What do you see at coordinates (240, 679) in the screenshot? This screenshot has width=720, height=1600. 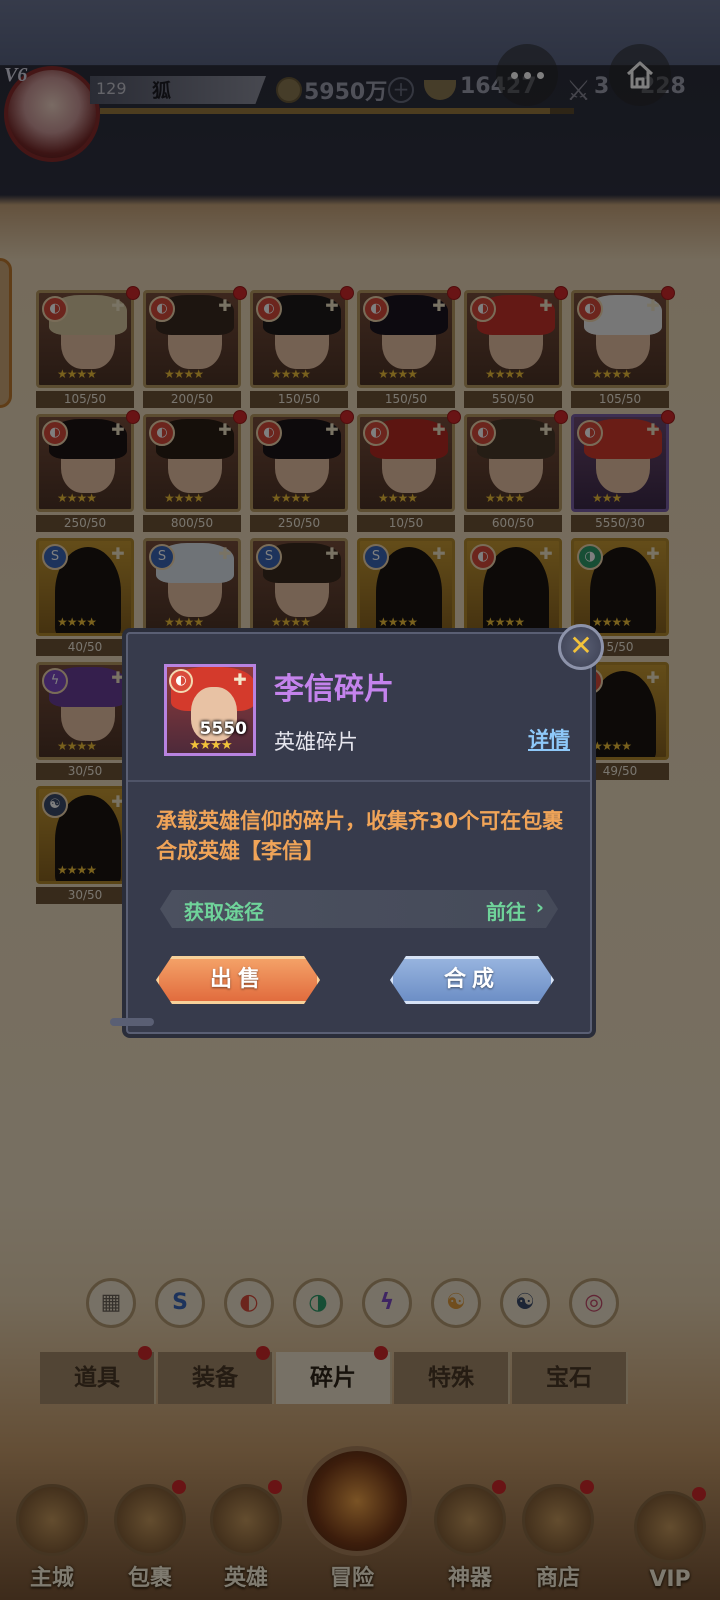 I see `fragment-mark-icon: ✚` at bounding box center [240, 679].